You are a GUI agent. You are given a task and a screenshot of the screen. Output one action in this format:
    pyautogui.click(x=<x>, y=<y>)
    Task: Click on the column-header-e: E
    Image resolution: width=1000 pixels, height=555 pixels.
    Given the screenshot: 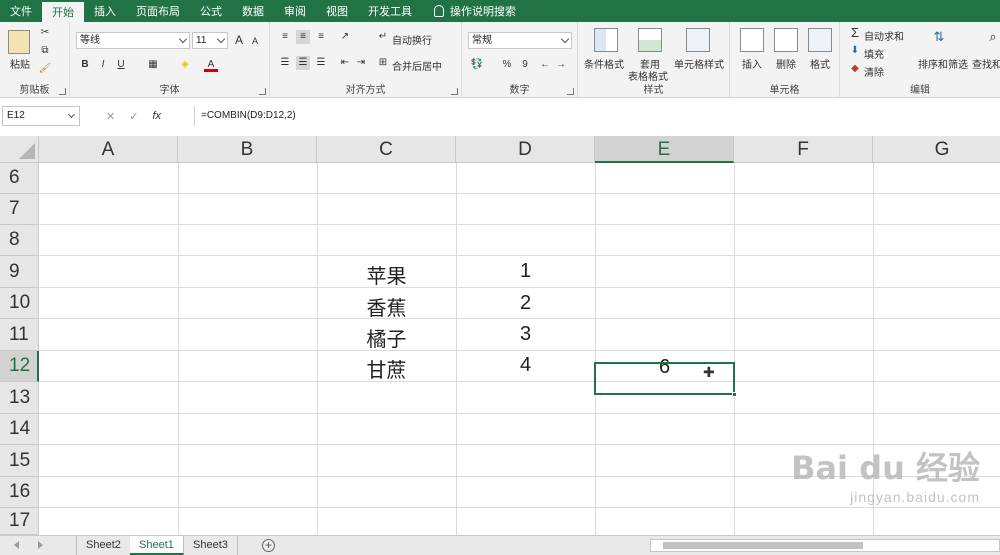 What is the action you would take?
    pyautogui.click(x=664, y=149)
    